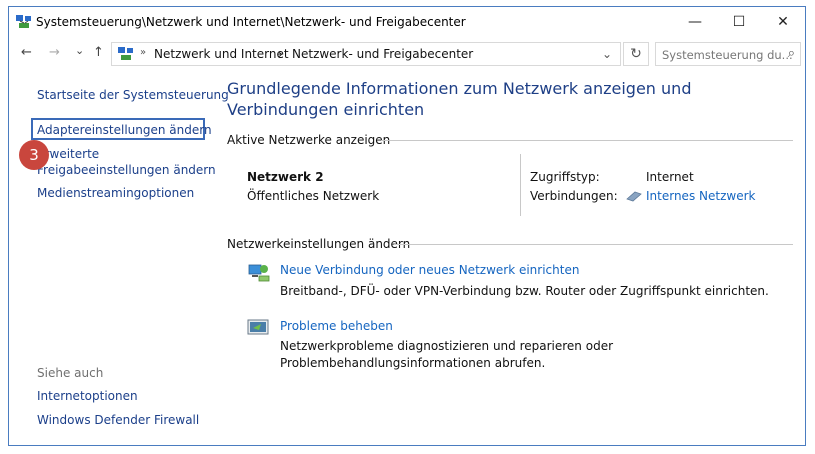 The width and height of the screenshot is (815, 454). I want to click on network-name: Netzwerk 2, so click(285, 177).